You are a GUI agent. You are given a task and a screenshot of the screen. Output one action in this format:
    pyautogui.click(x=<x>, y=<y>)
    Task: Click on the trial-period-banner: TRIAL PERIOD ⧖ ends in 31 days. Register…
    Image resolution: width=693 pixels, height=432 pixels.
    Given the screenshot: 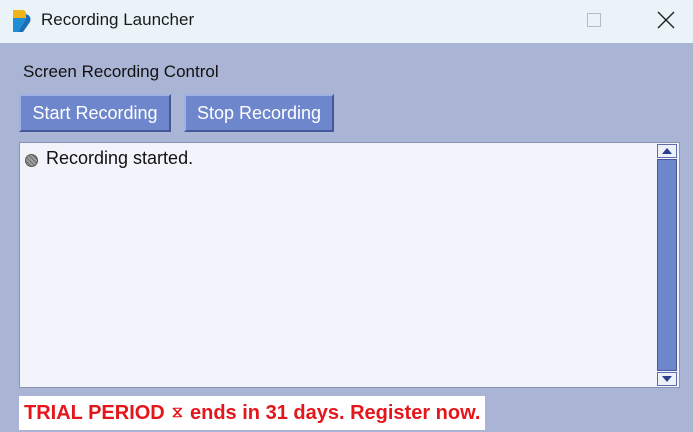 What is the action you would take?
    pyautogui.click(x=252, y=413)
    